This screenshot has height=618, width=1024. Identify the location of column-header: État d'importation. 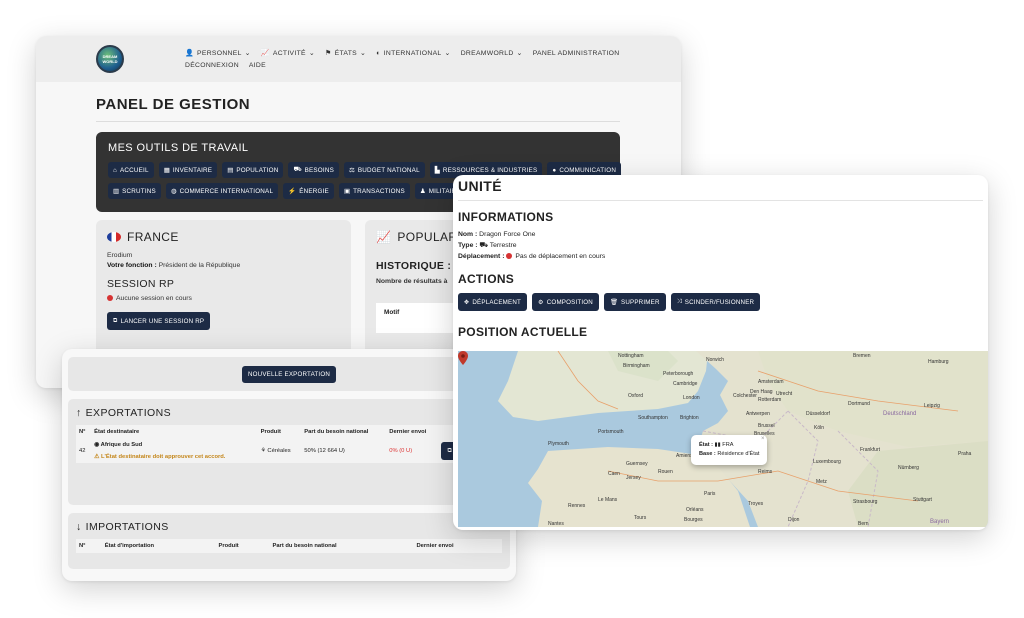
(158, 546).